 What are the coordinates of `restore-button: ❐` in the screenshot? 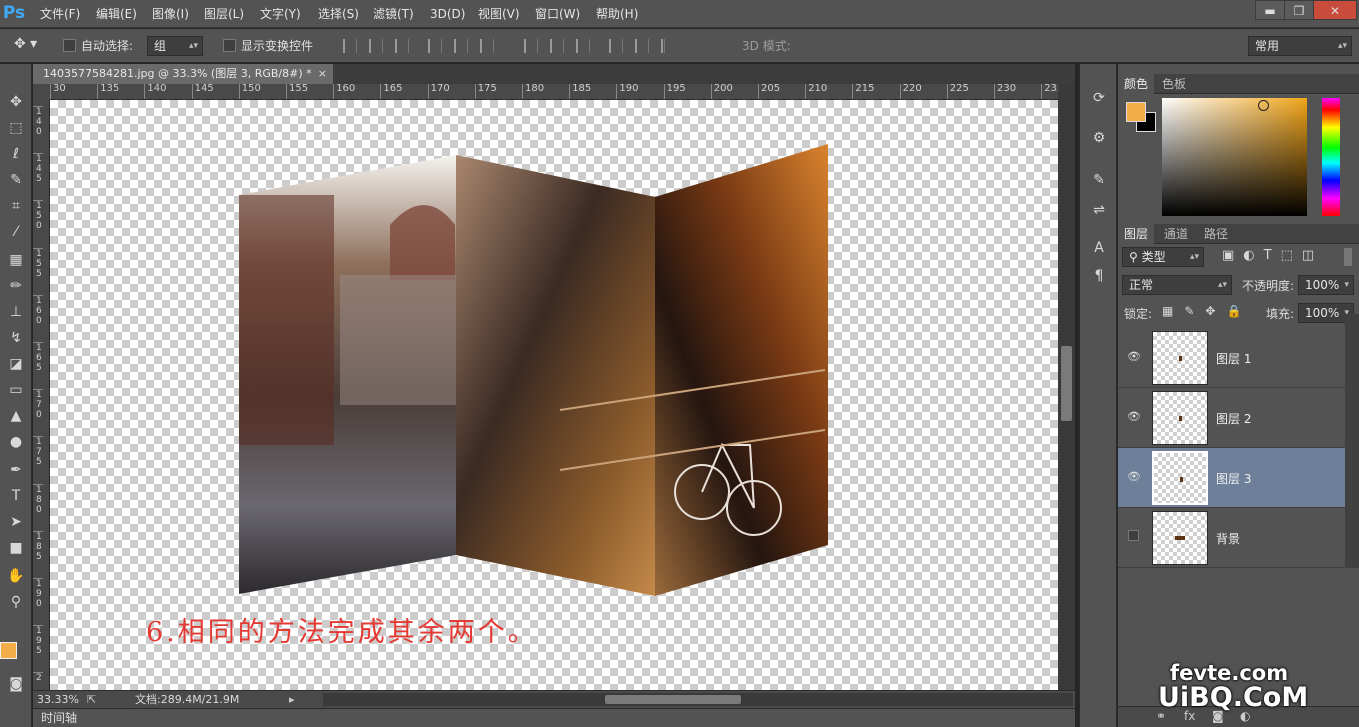 It's located at (1299, 10).